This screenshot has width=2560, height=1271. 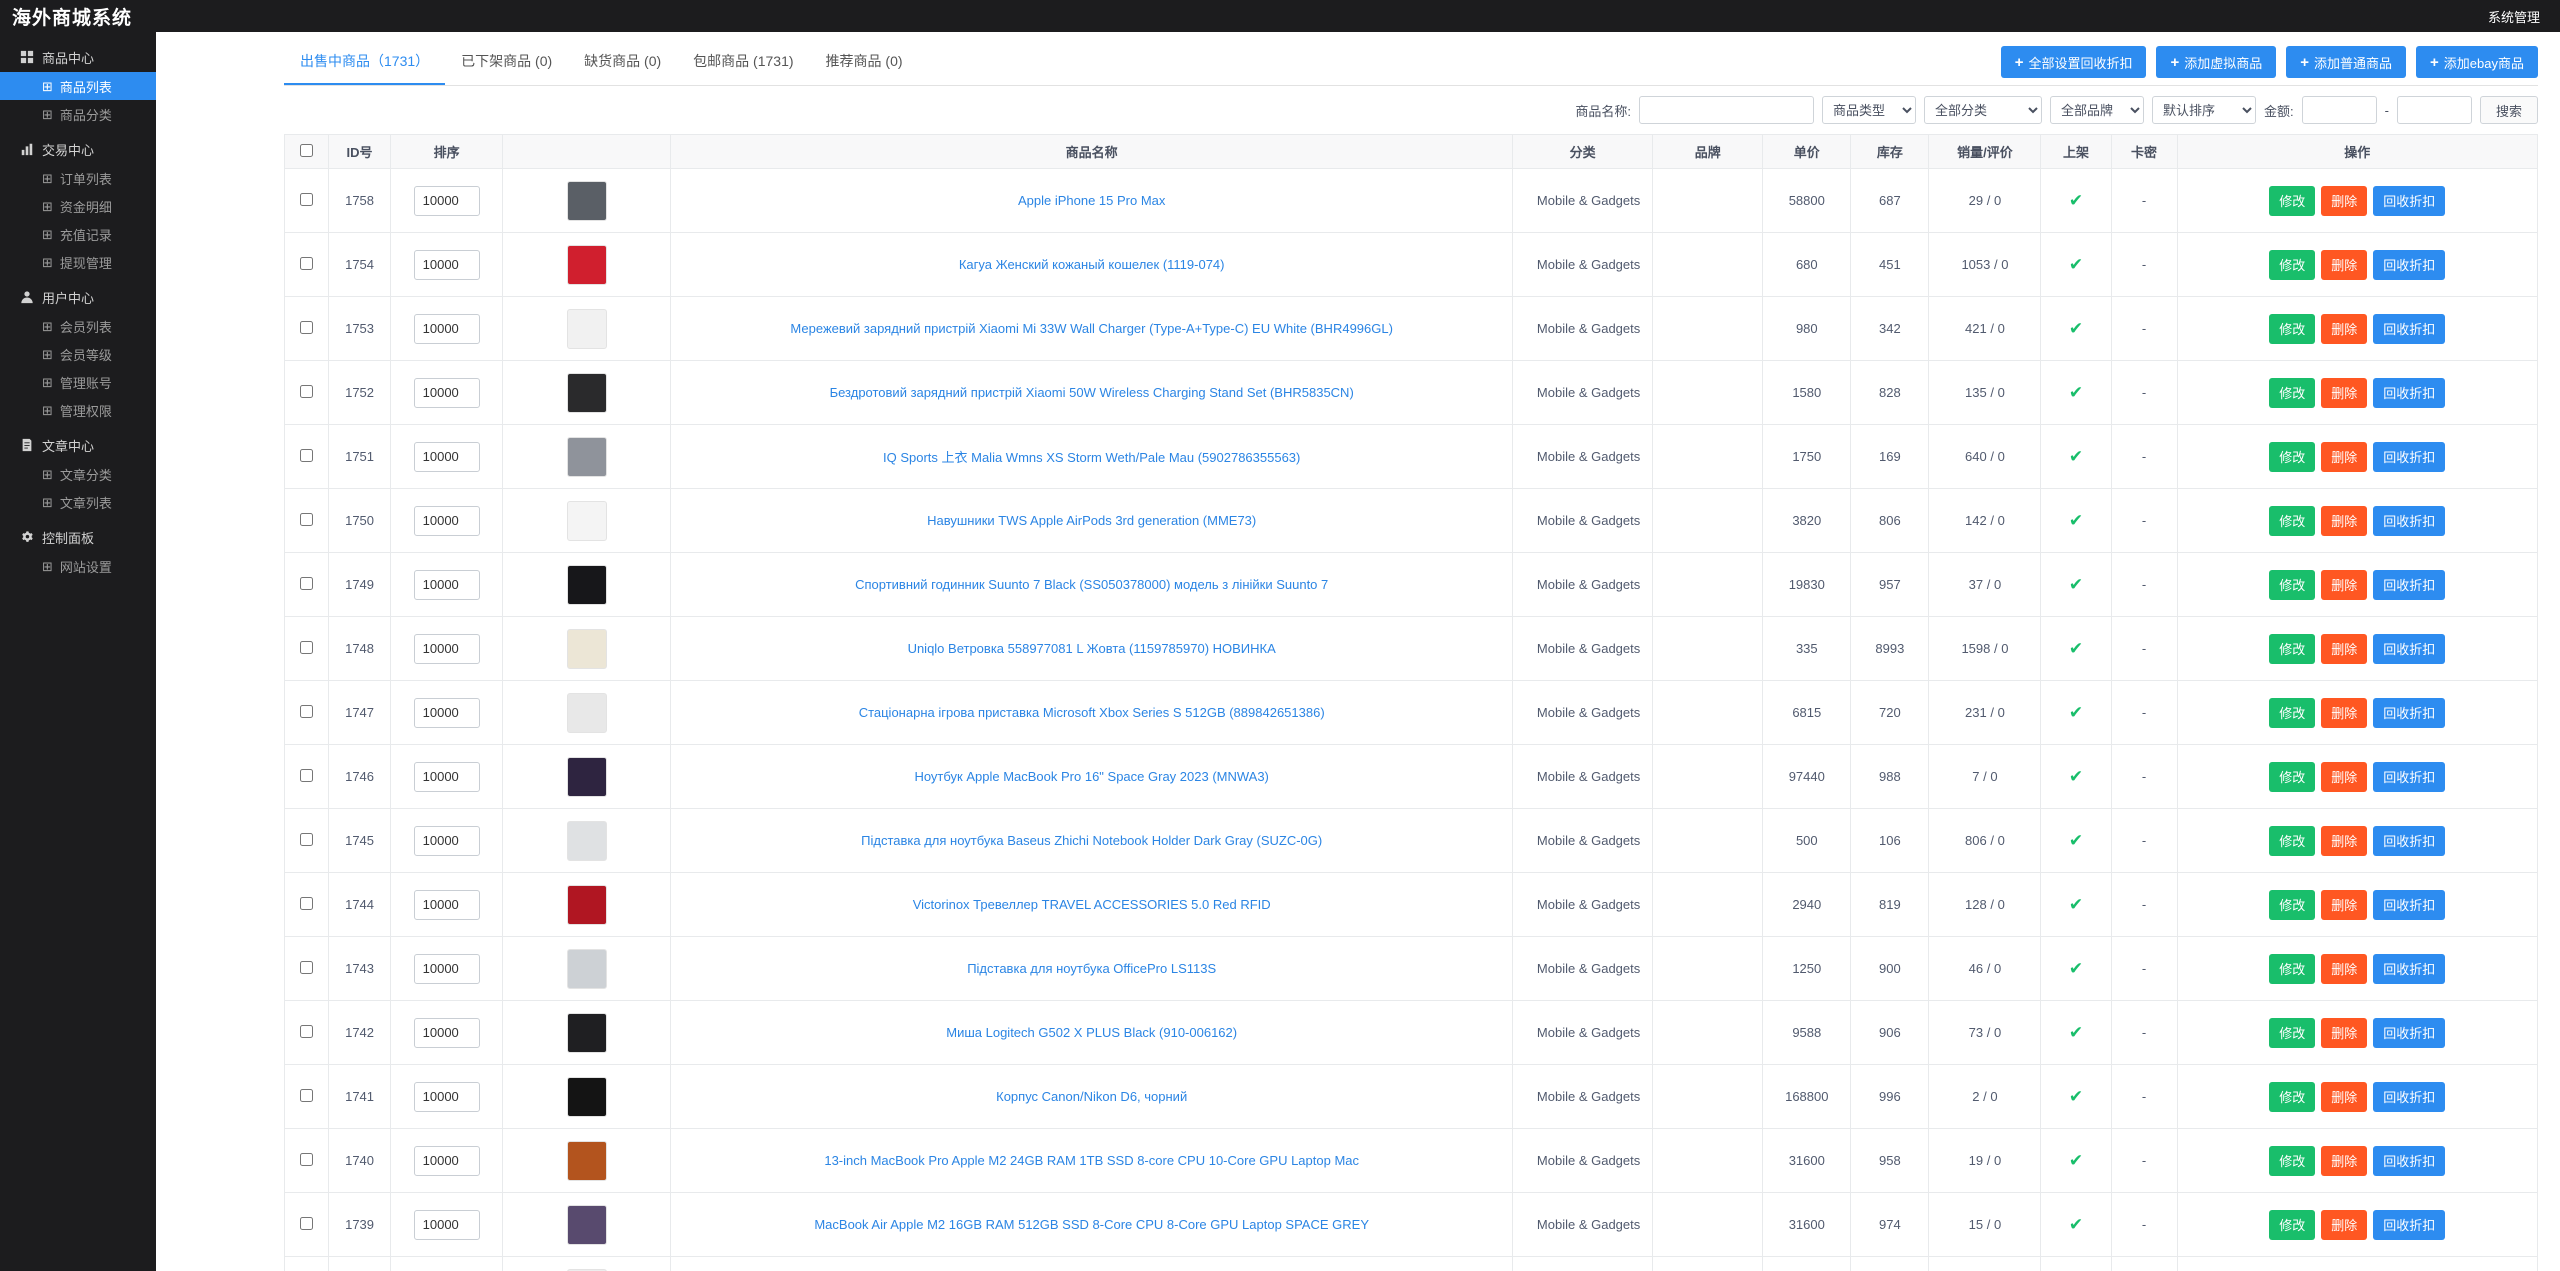 I want to click on sidebar-item-member-level: ⊞ 会员等级, so click(x=78, y=354).